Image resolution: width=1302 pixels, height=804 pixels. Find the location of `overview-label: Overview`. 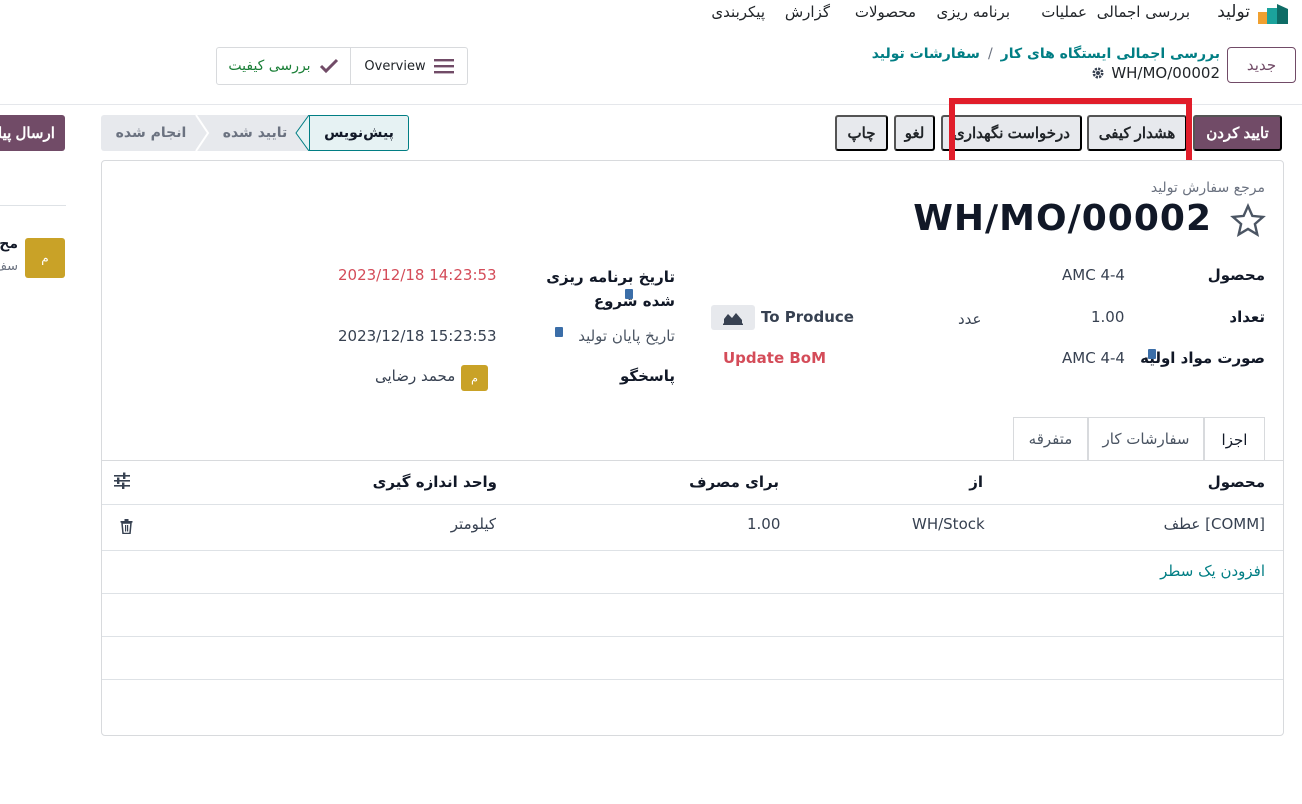

overview-label: Overview is located at coordinates (395, 66).